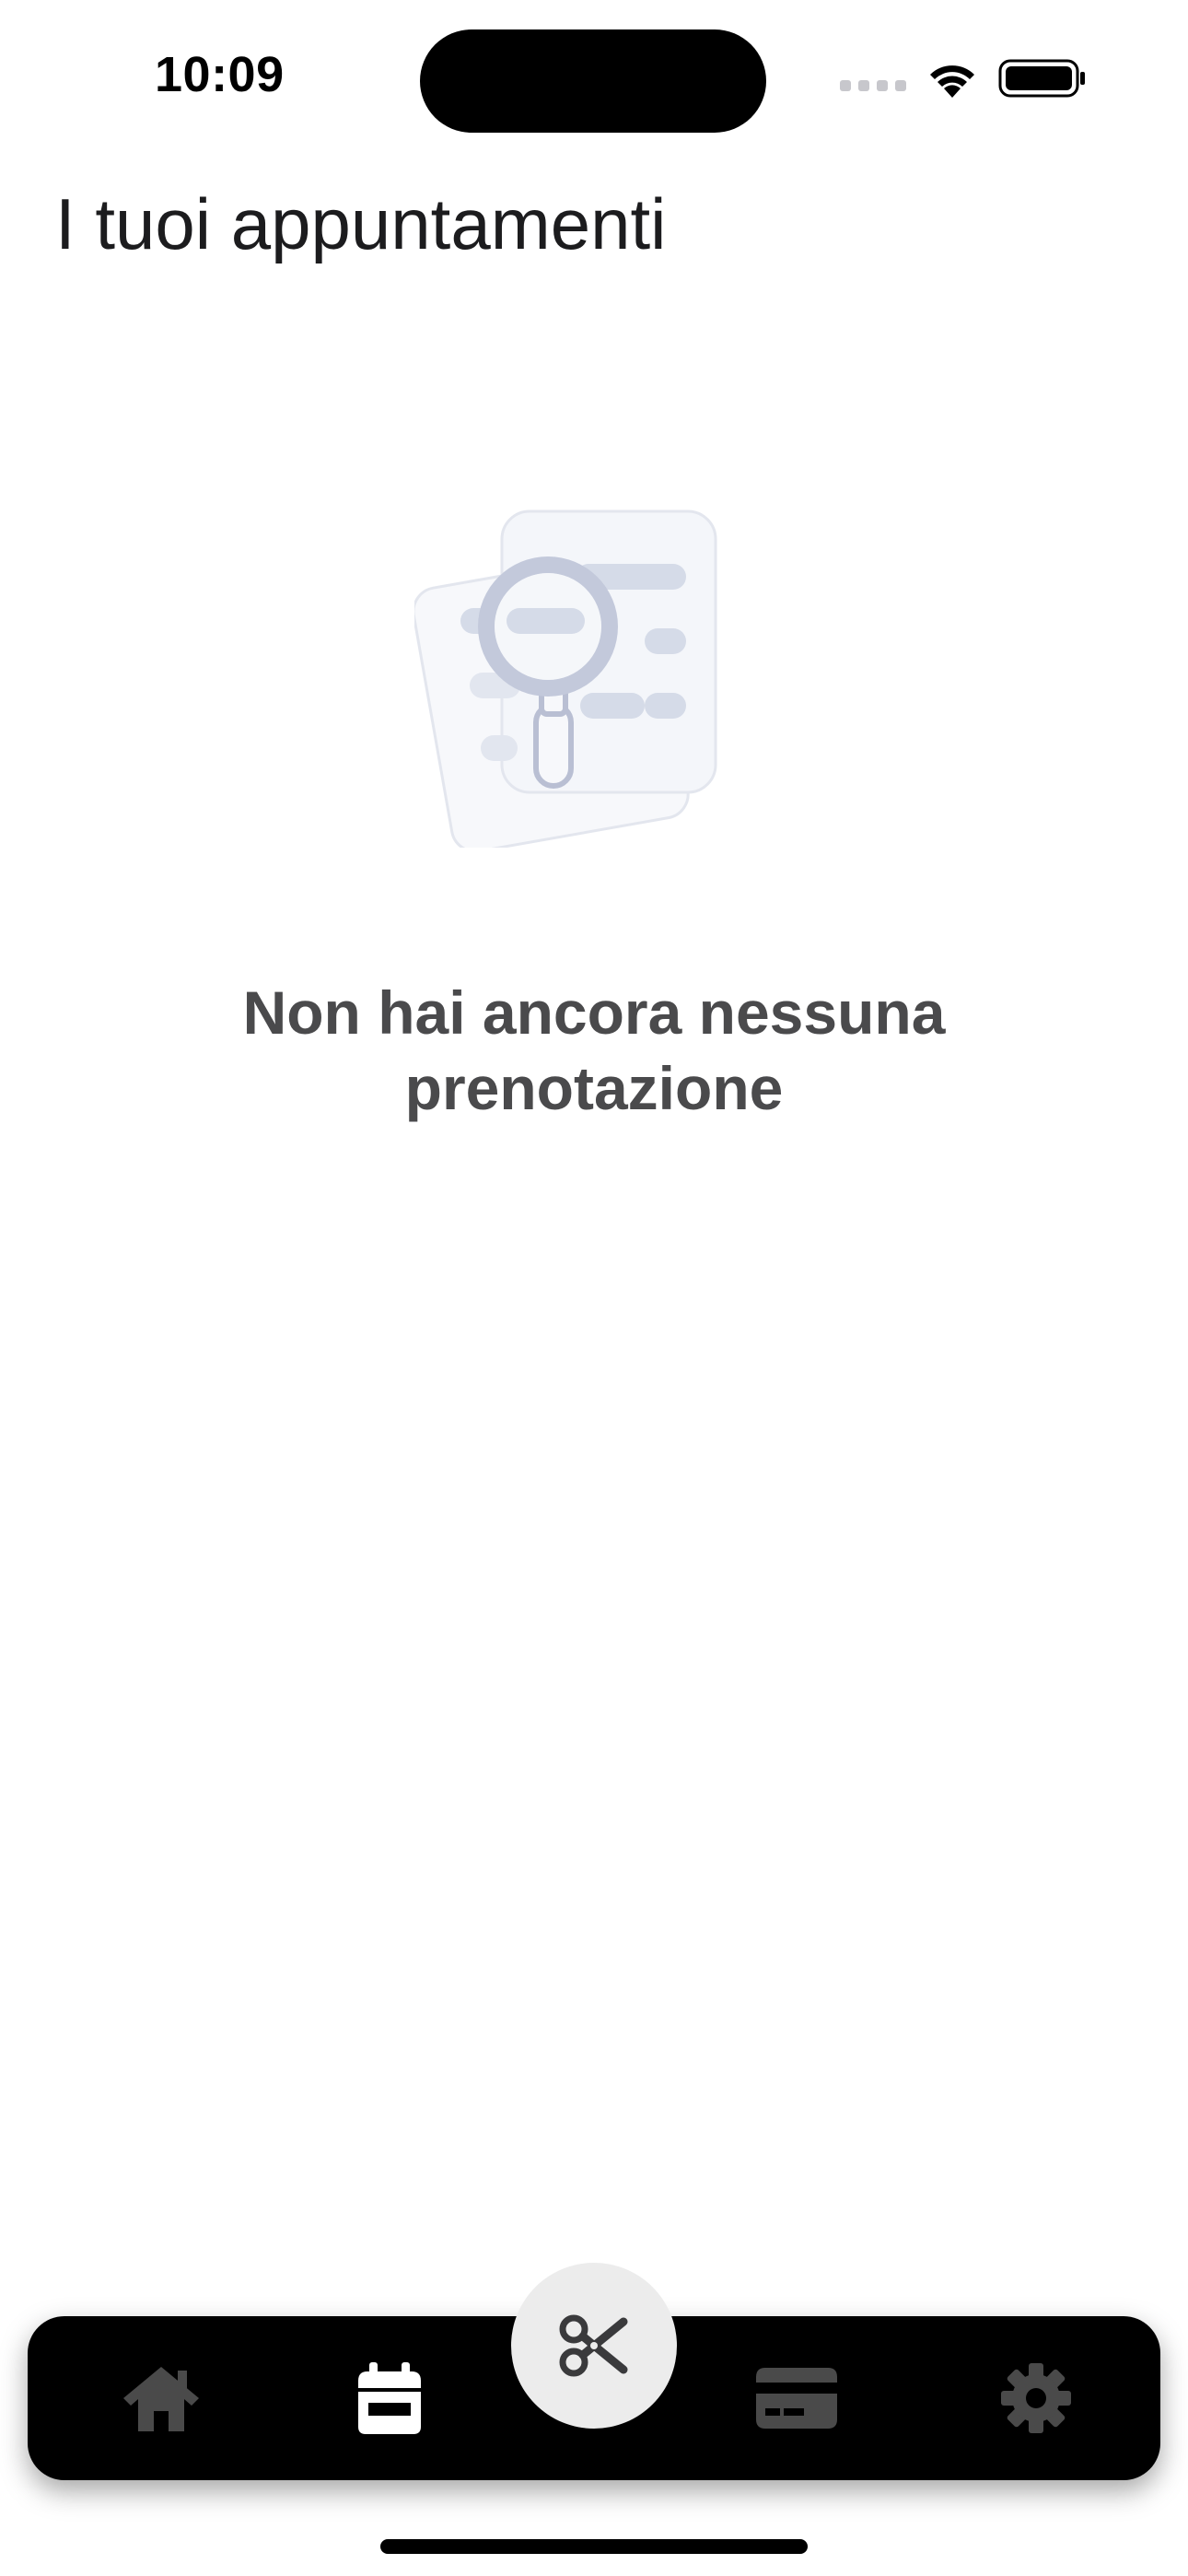 The width and height of the screenshot is (1188, 2576). I want to click on tab-payments, so click(796, 2398).